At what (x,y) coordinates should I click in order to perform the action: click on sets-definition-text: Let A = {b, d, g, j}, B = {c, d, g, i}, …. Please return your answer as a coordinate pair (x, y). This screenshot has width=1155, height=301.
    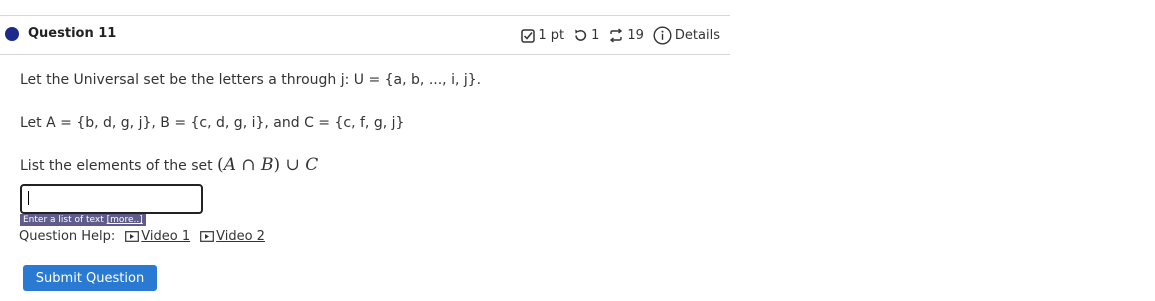
    Looking at the image, I should click on (212, 123).